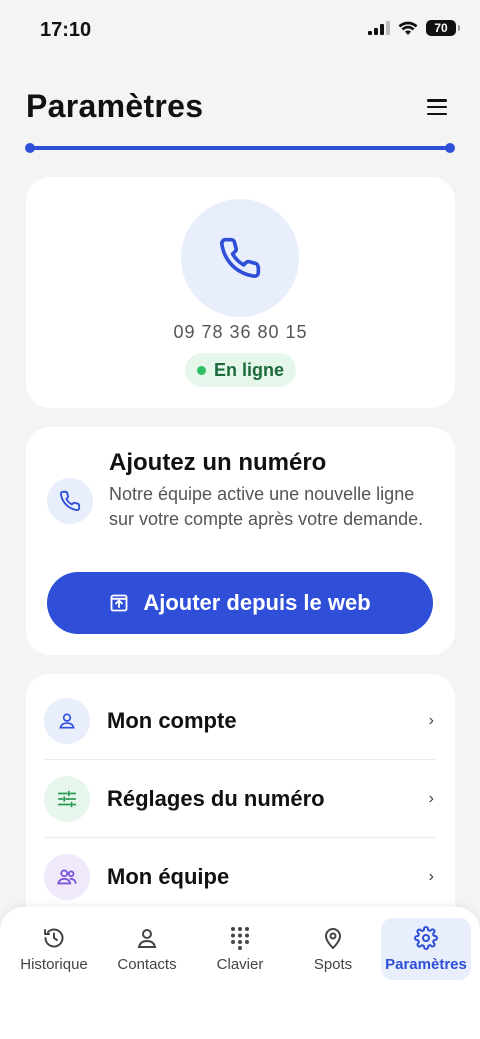 The width and height of the screenshot is (480, 1039). What do you see at coordinates (201, 370) in the screenshot?
I see `online-dot-icon` at bounding box center [201, 370].